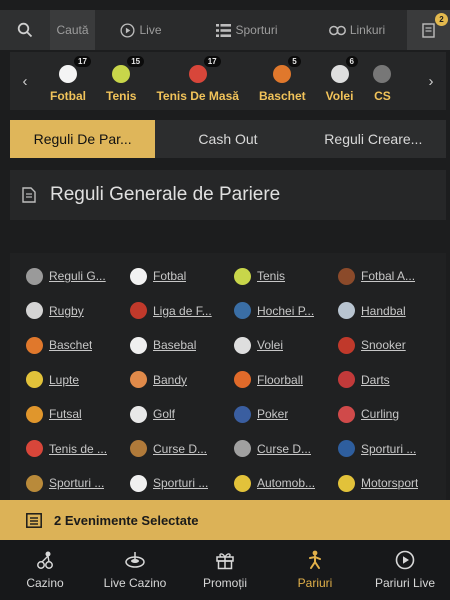 This screenshot has width=450, height=600. I want to click on carousel-next-button: ›, so click(431, 81).